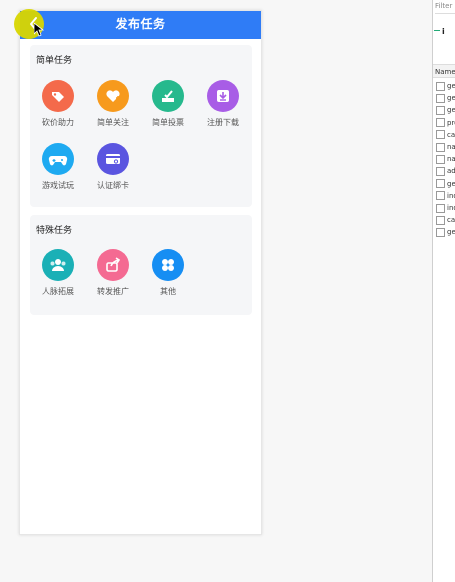  I want to click on top-bar: 发布任务, so click(137, 24).